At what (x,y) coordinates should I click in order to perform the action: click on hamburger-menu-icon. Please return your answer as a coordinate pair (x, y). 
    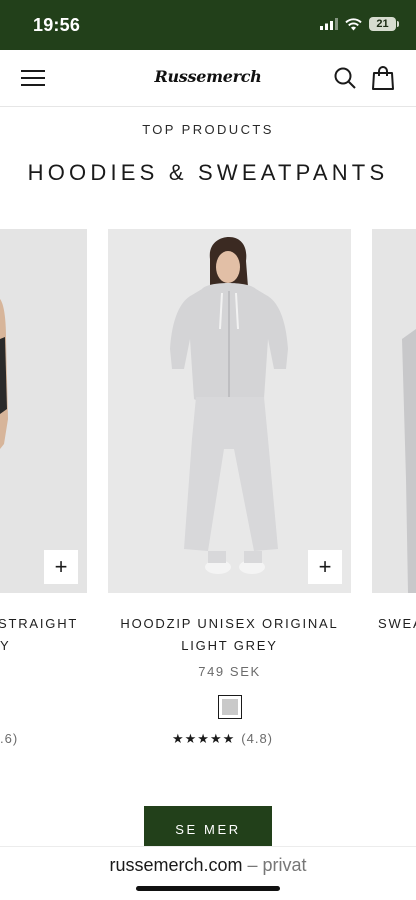
    Looking at the image, I should click on (33, 78).